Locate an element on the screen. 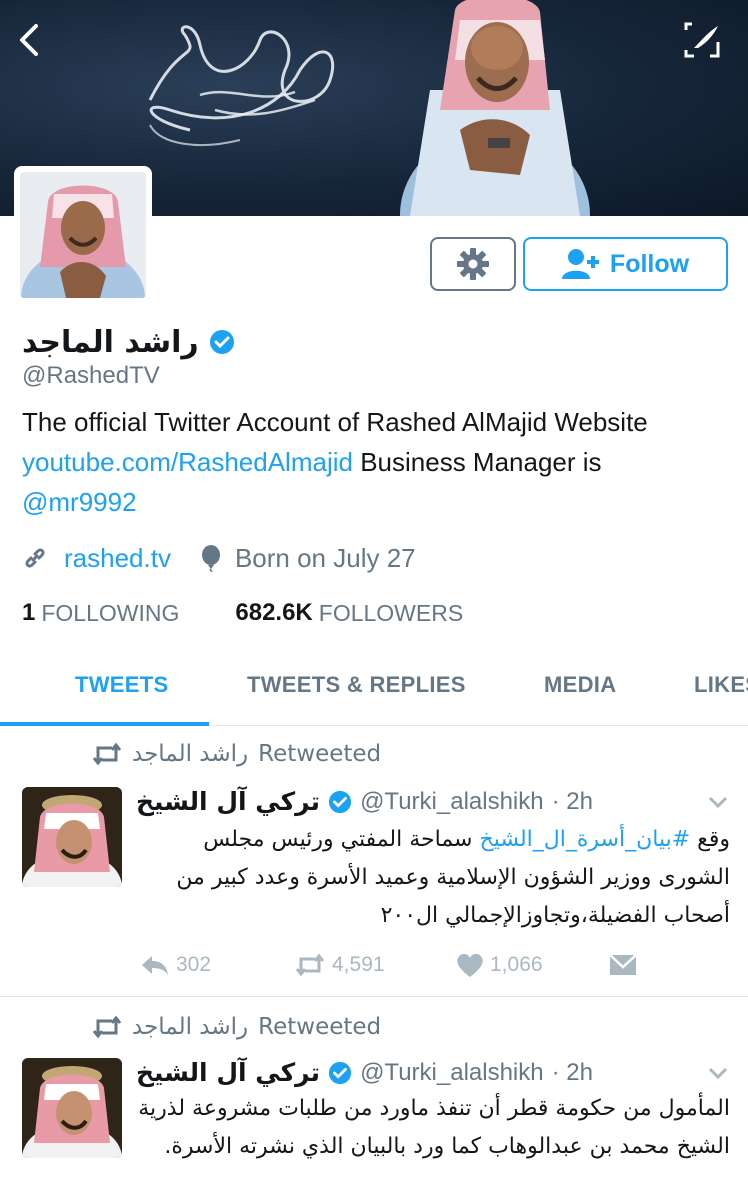 Image resolution: width=748 pixels, height=1199 pixels. tweet-hashtag: #بيان_أسرة_ال_الشيخ is located at coordinates (585, 839).